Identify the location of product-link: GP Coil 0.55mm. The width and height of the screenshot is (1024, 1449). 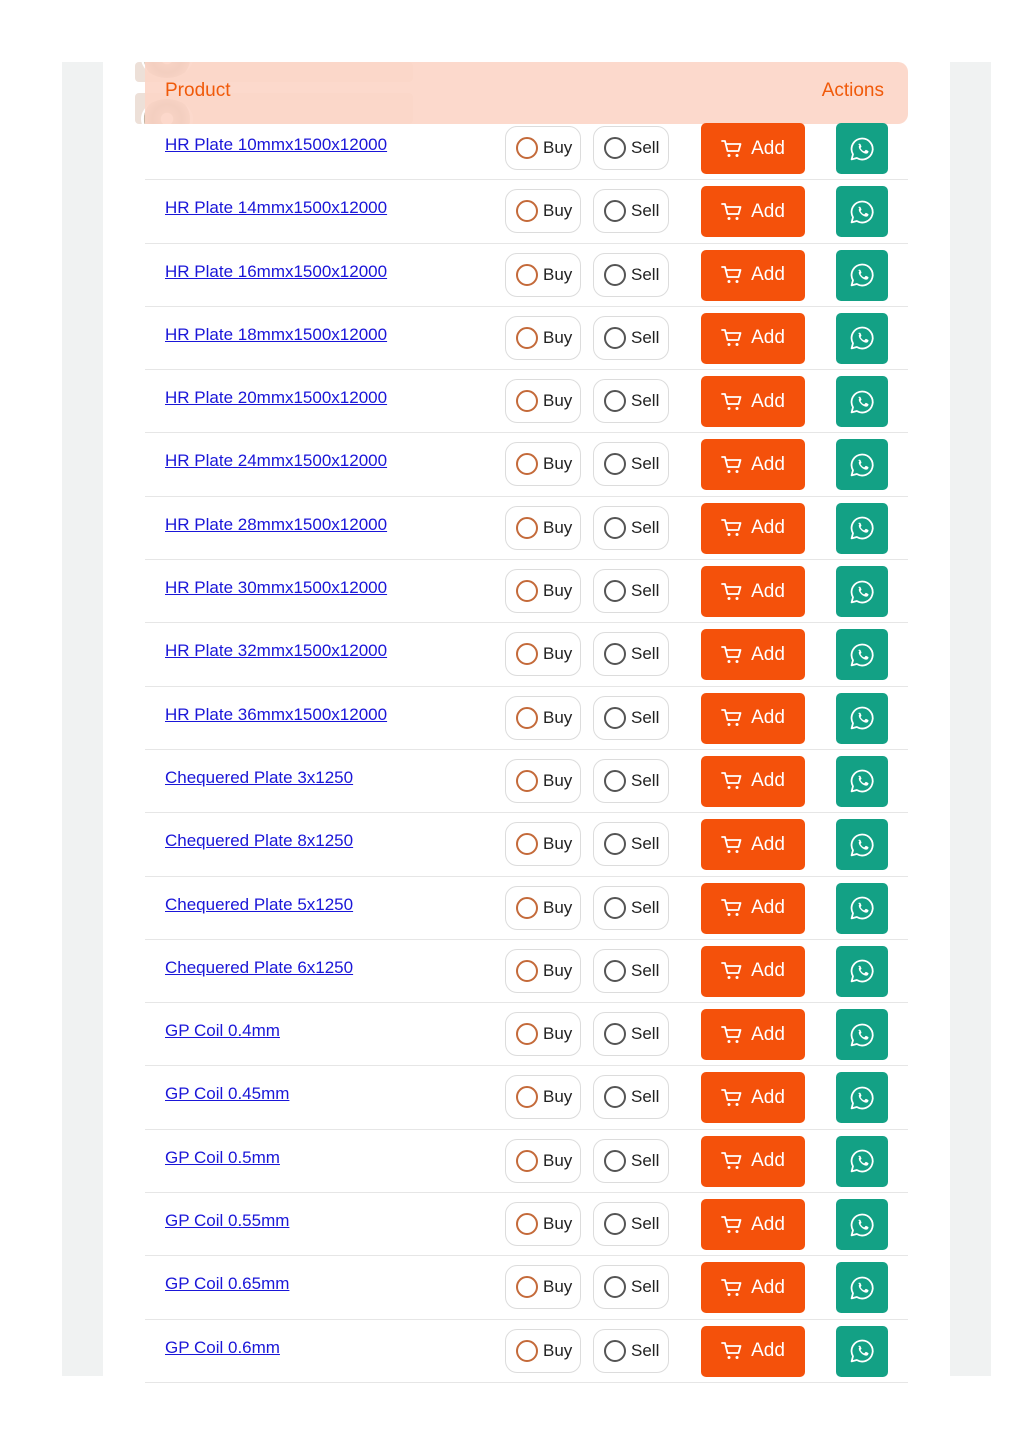
(227, 1221).